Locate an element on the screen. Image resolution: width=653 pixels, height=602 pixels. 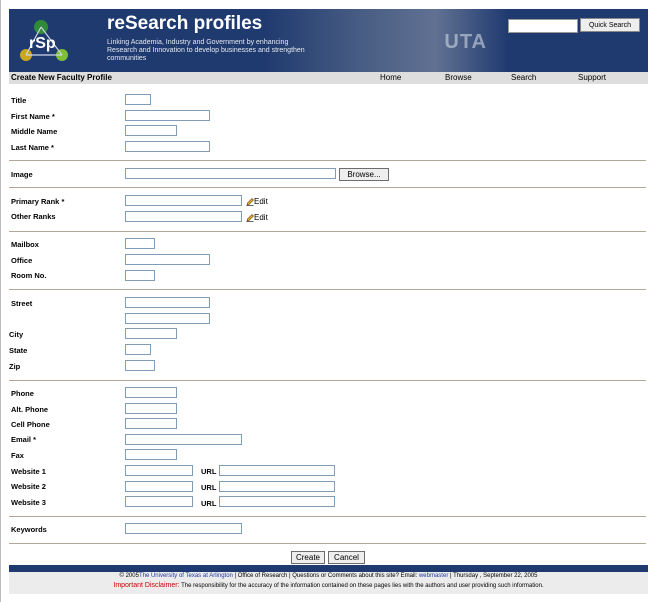
rsp-logo: rSp is located at coordinates (44, 40).